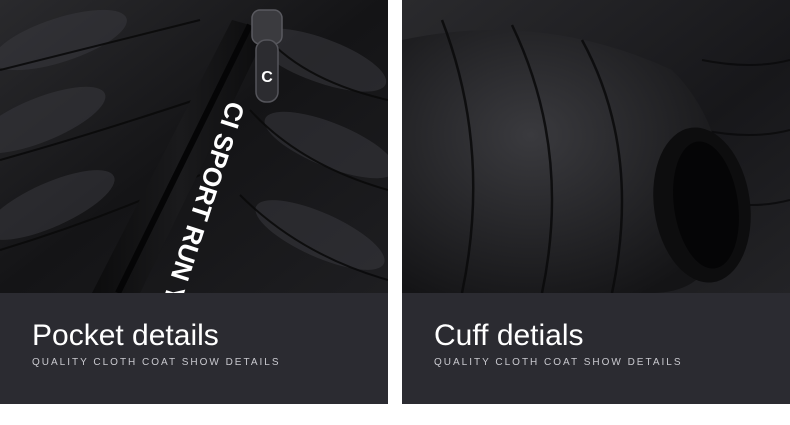 Image resolution: width=790 pixels, height=425 pixels. What do you see at coordinates (267, 77) in the screenshot?
I see `zipper-pull-letter: C` at bounding box center [267, 77].